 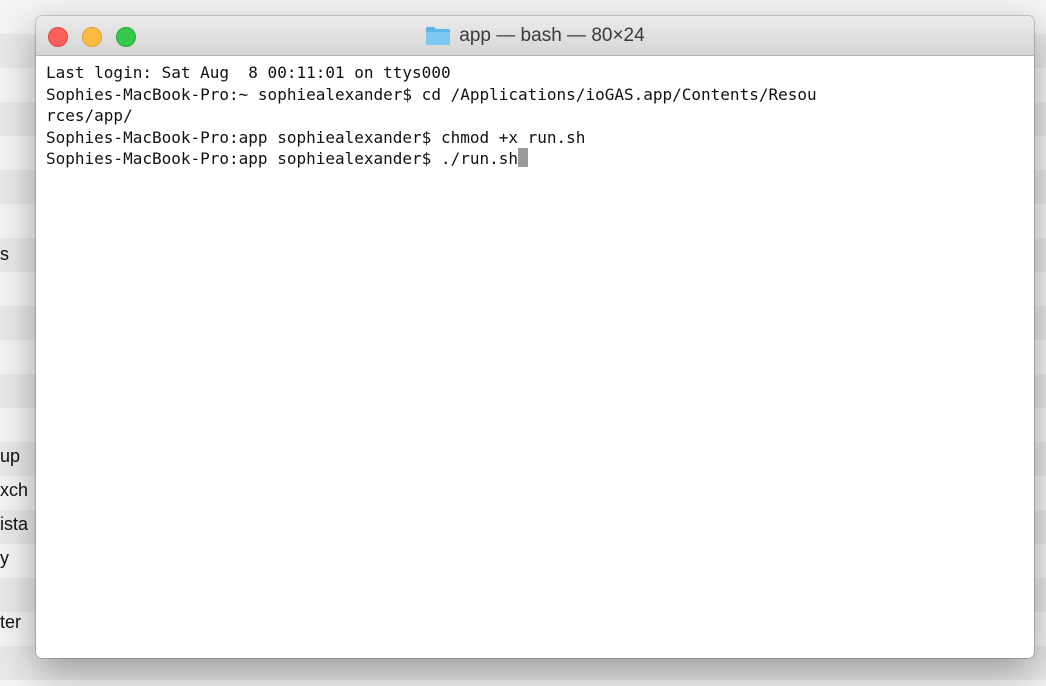 What do you see at coordinates (89, 115) in the screenshot?
I see `terminal-line: rces/app/` at bounding box center [89, 115].